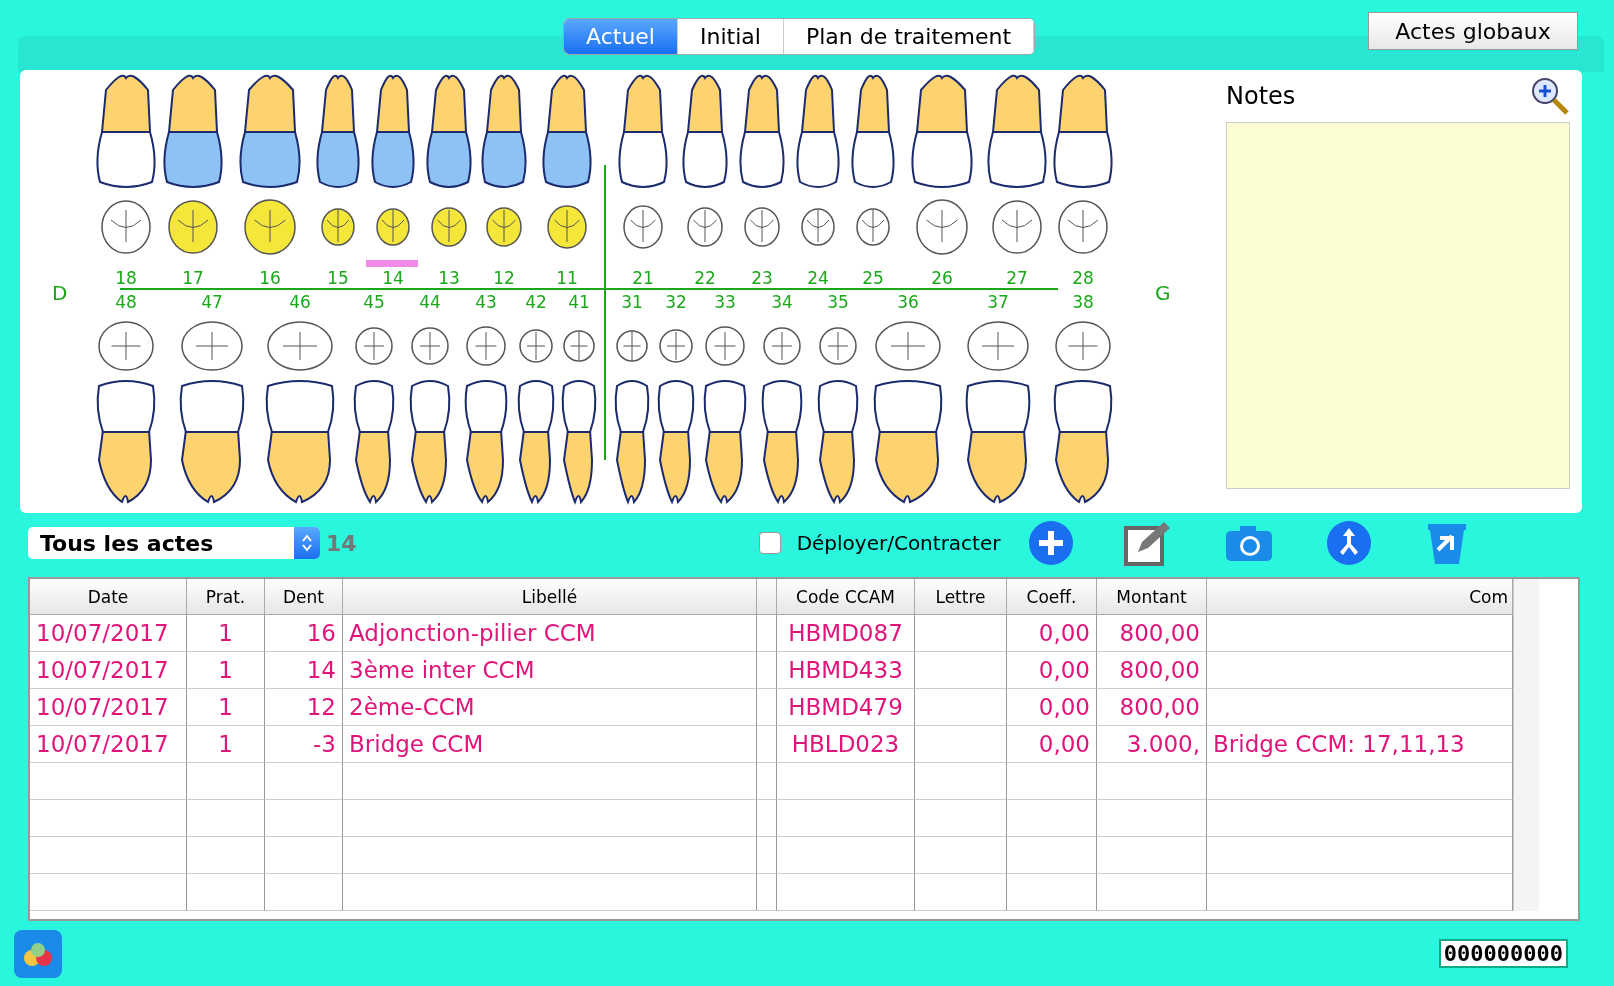  Describe the element at coordinates (60, 293) in the screenshot. I see `side-label: D` at that location.